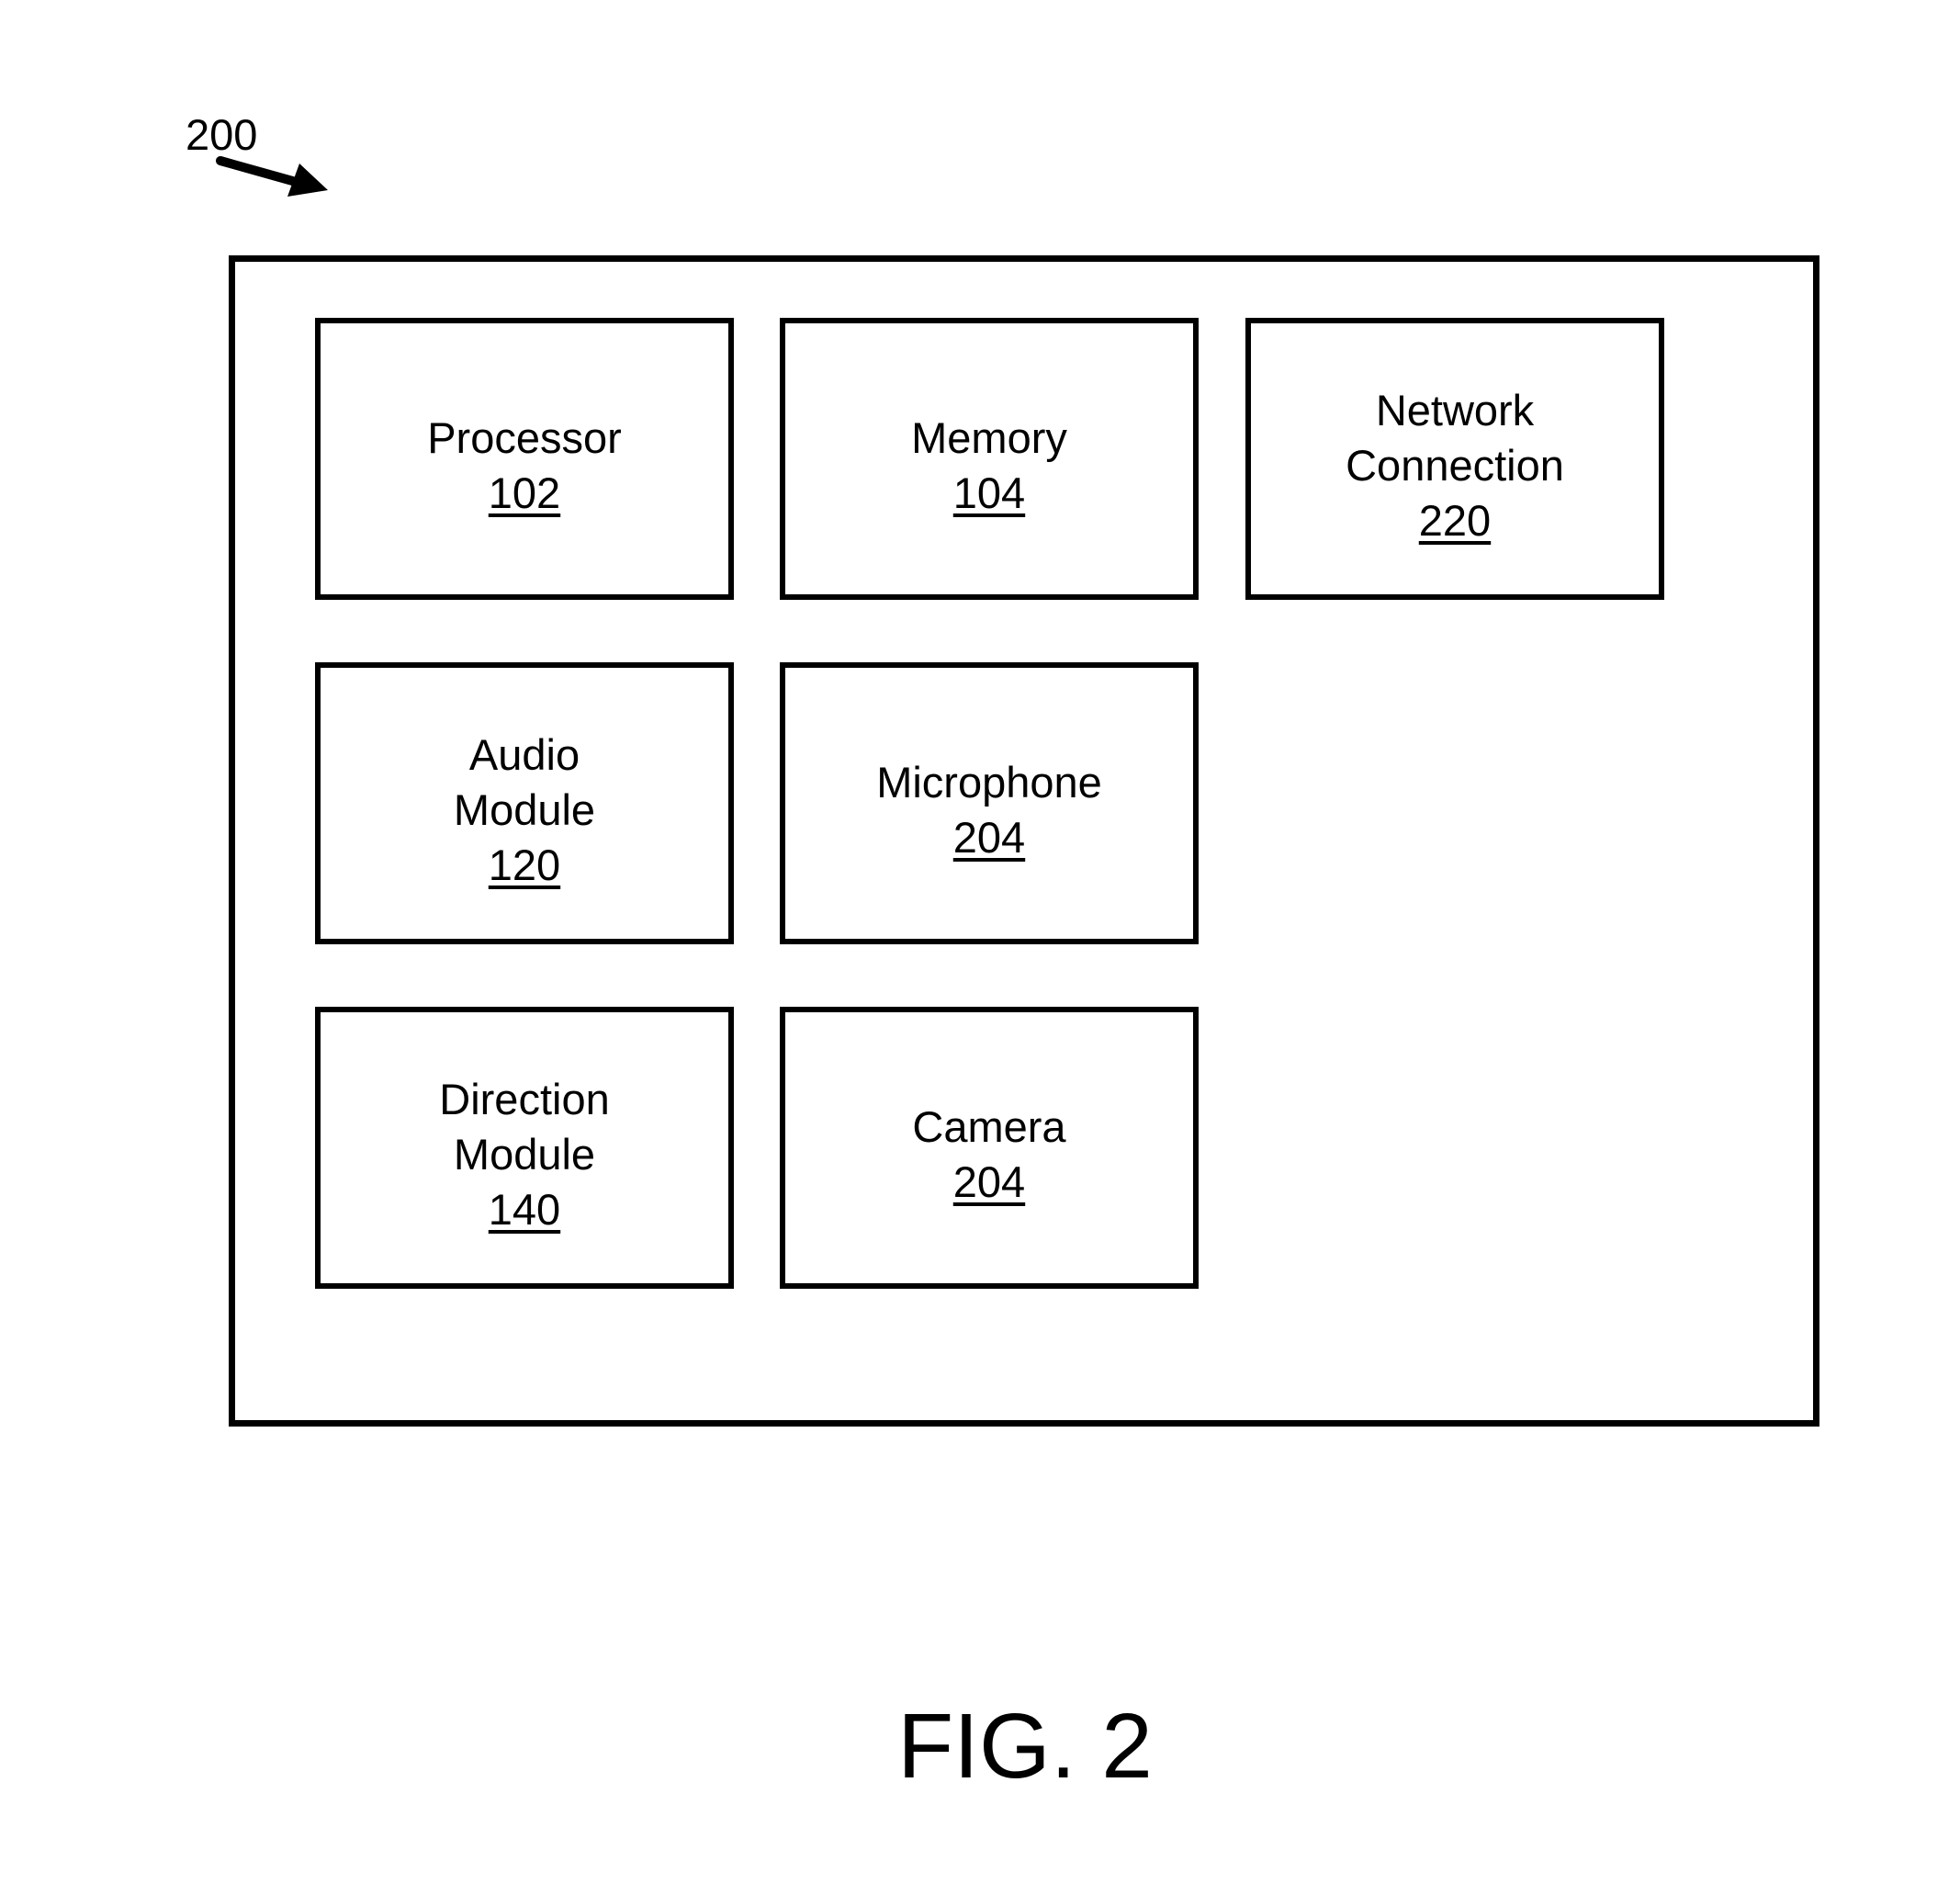 This screenshot has width=1960, height=1884. I want to click on processor-block: Processor 102, so click(524, 459).